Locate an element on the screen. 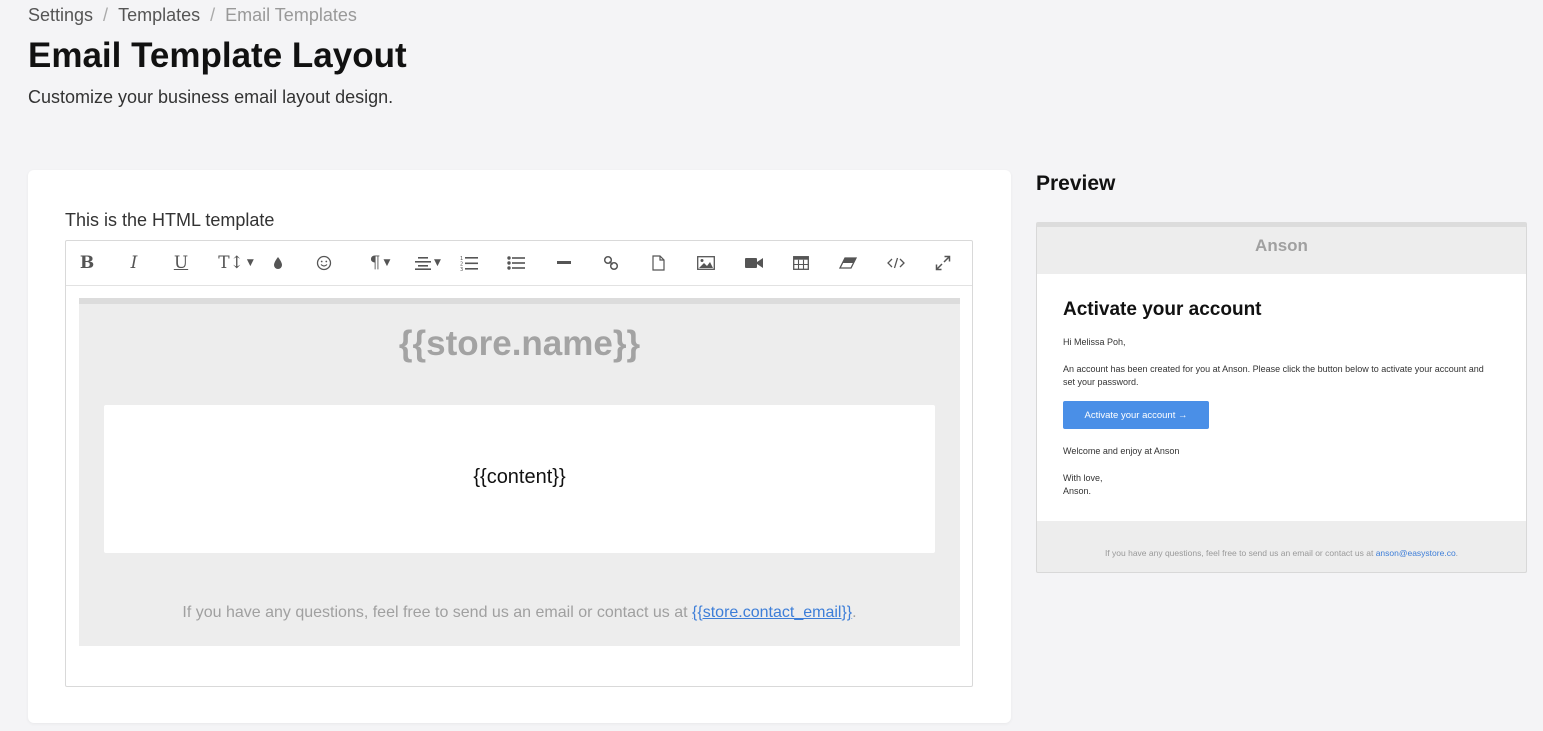  italic-icon: I is located at coordinates (134, 263).